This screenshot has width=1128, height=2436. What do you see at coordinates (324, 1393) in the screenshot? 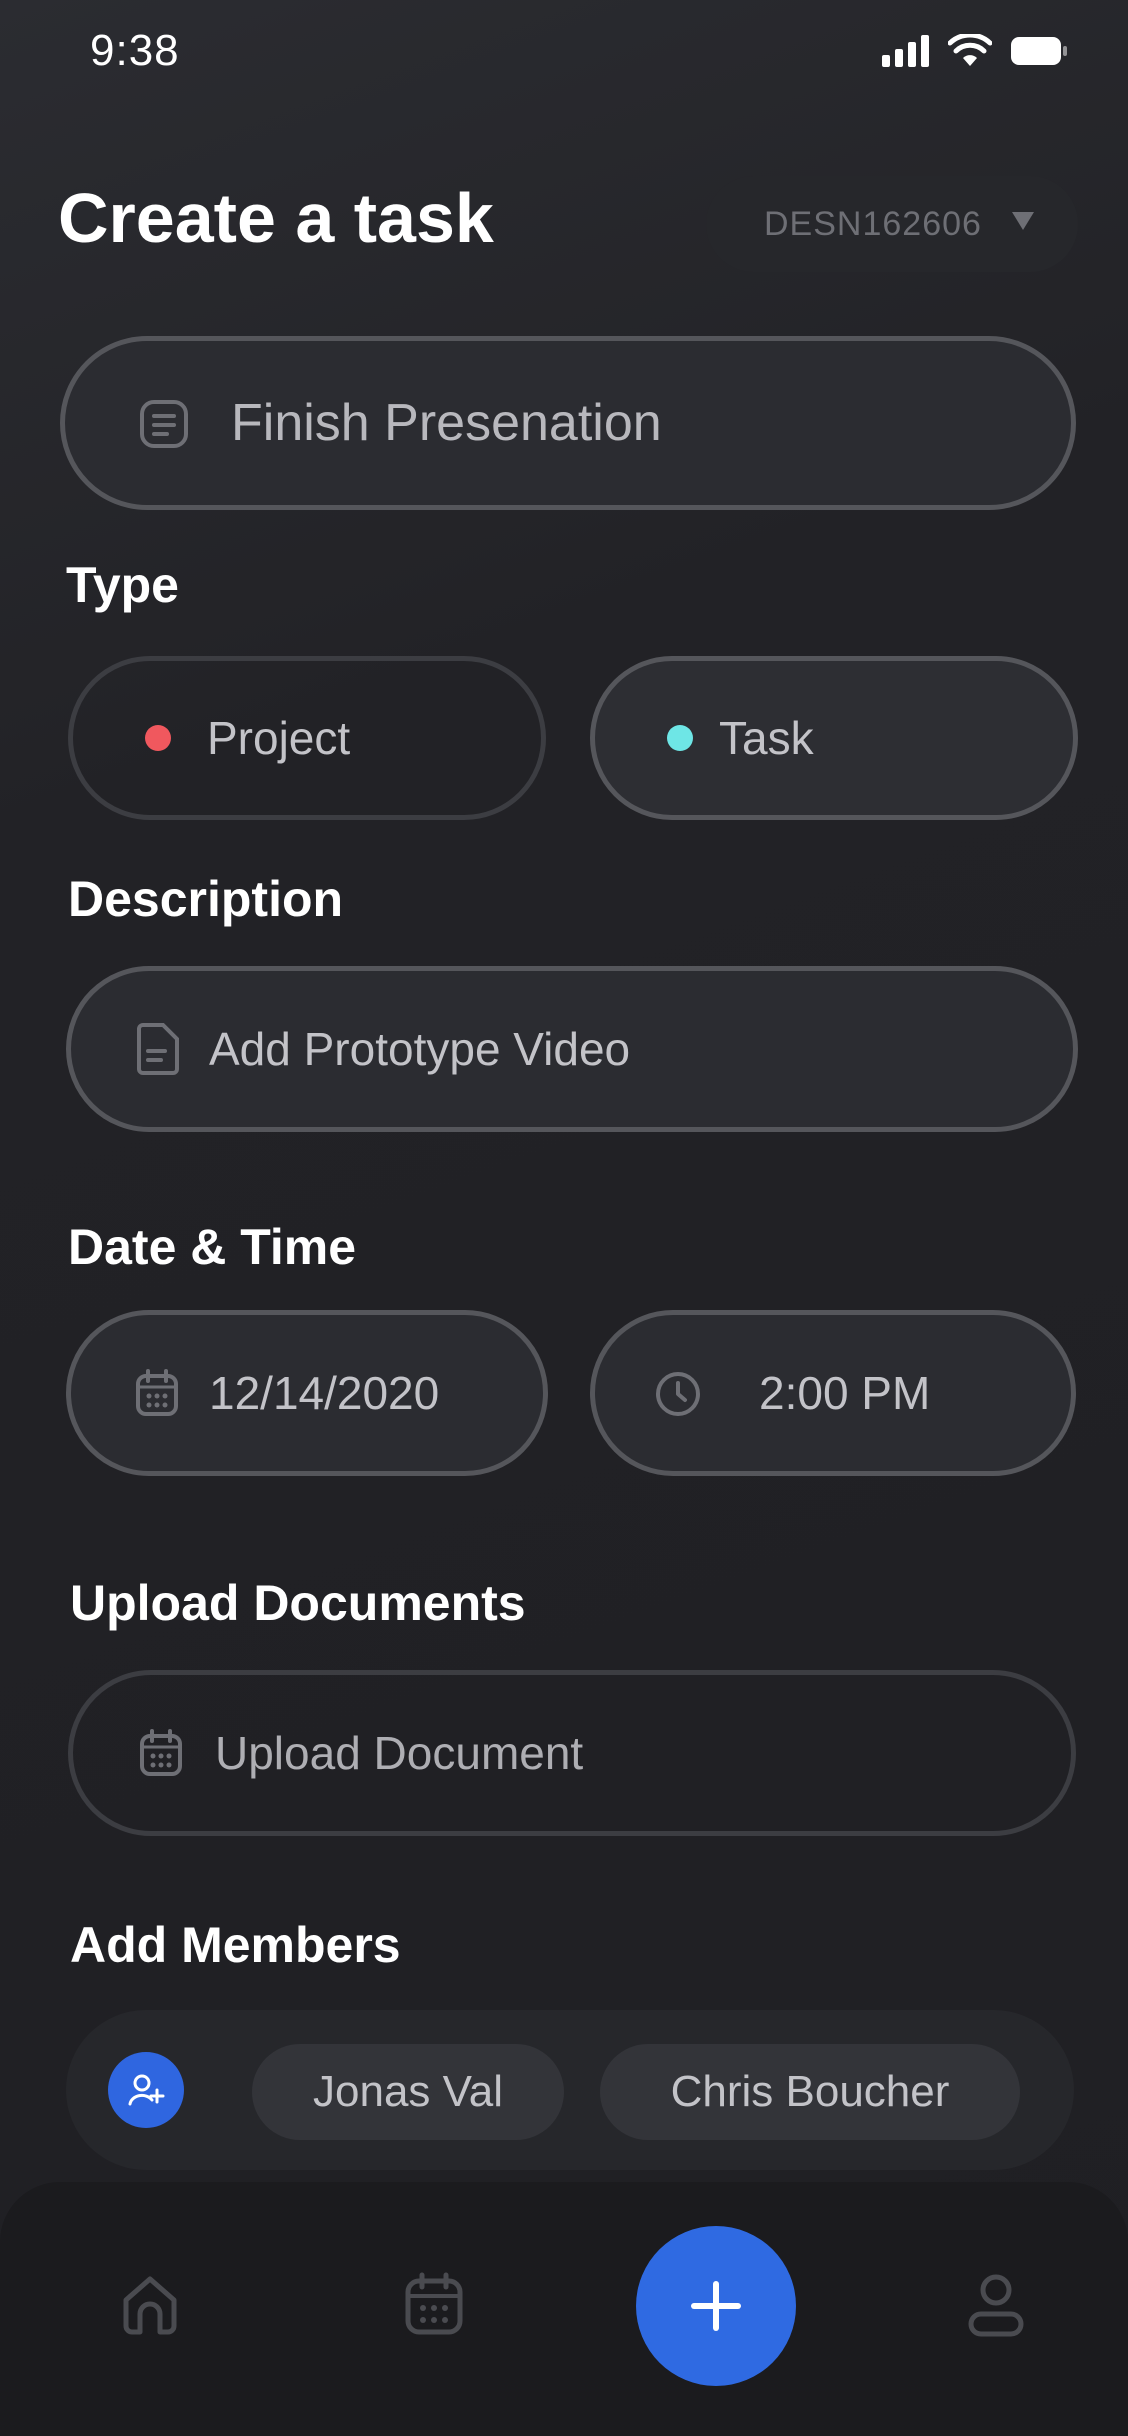
I see `date-value: 12/14/2020` at bounding box center [324, 1393].